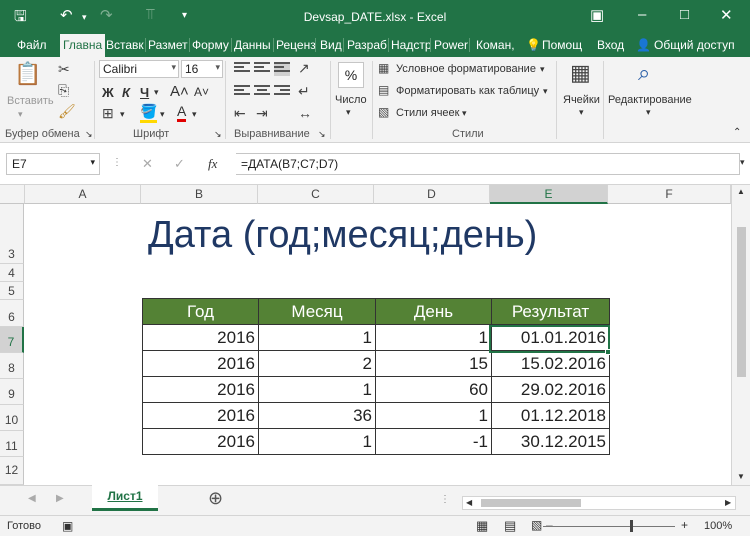 This screenshot has width=750, height=536. I want to click on cell-styles-button: Стили ячеек, so click(427, 113).